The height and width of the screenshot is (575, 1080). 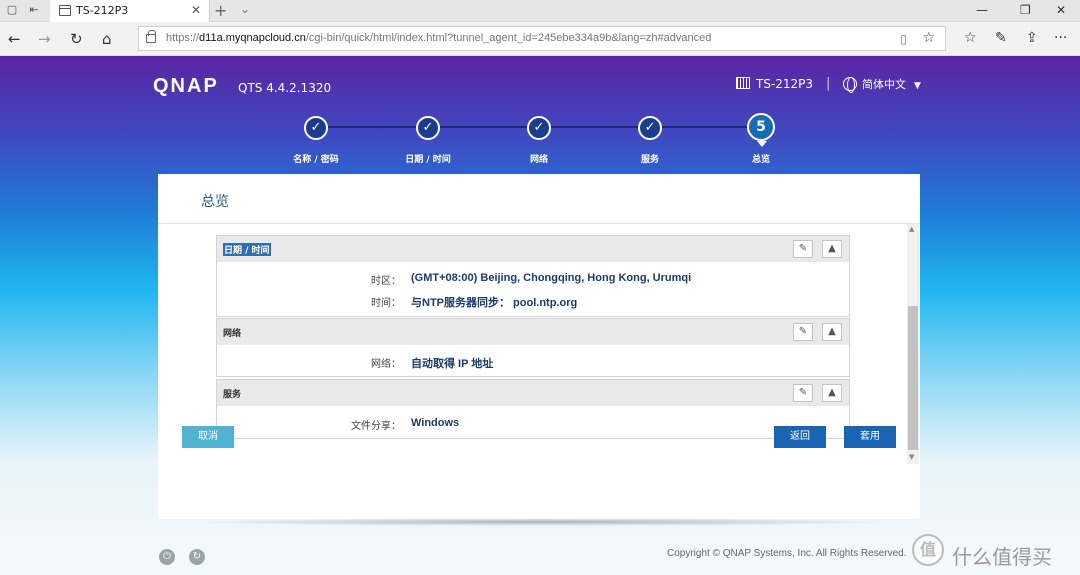 What do you see at coordinates (44, 39) in the screenshot?
I see `forward-icon: →` at bounding box center [44, 39].